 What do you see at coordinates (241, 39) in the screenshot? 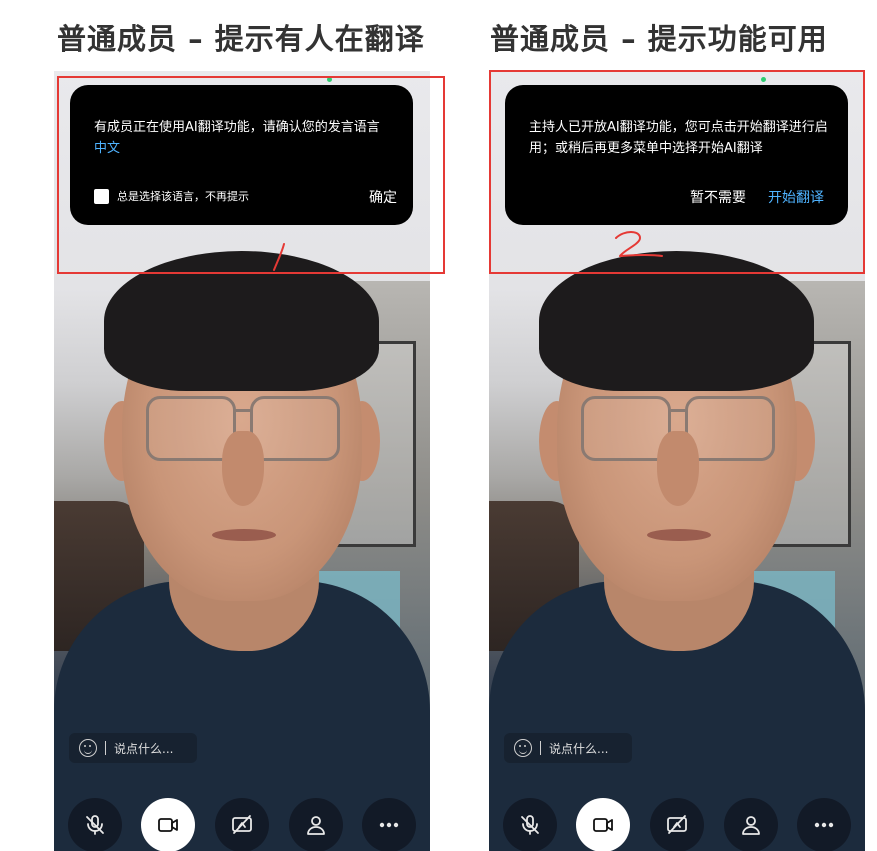
I see `panel-title-1: 普通成员 – 提示有人在翻译` at bounding box center [241, 39].